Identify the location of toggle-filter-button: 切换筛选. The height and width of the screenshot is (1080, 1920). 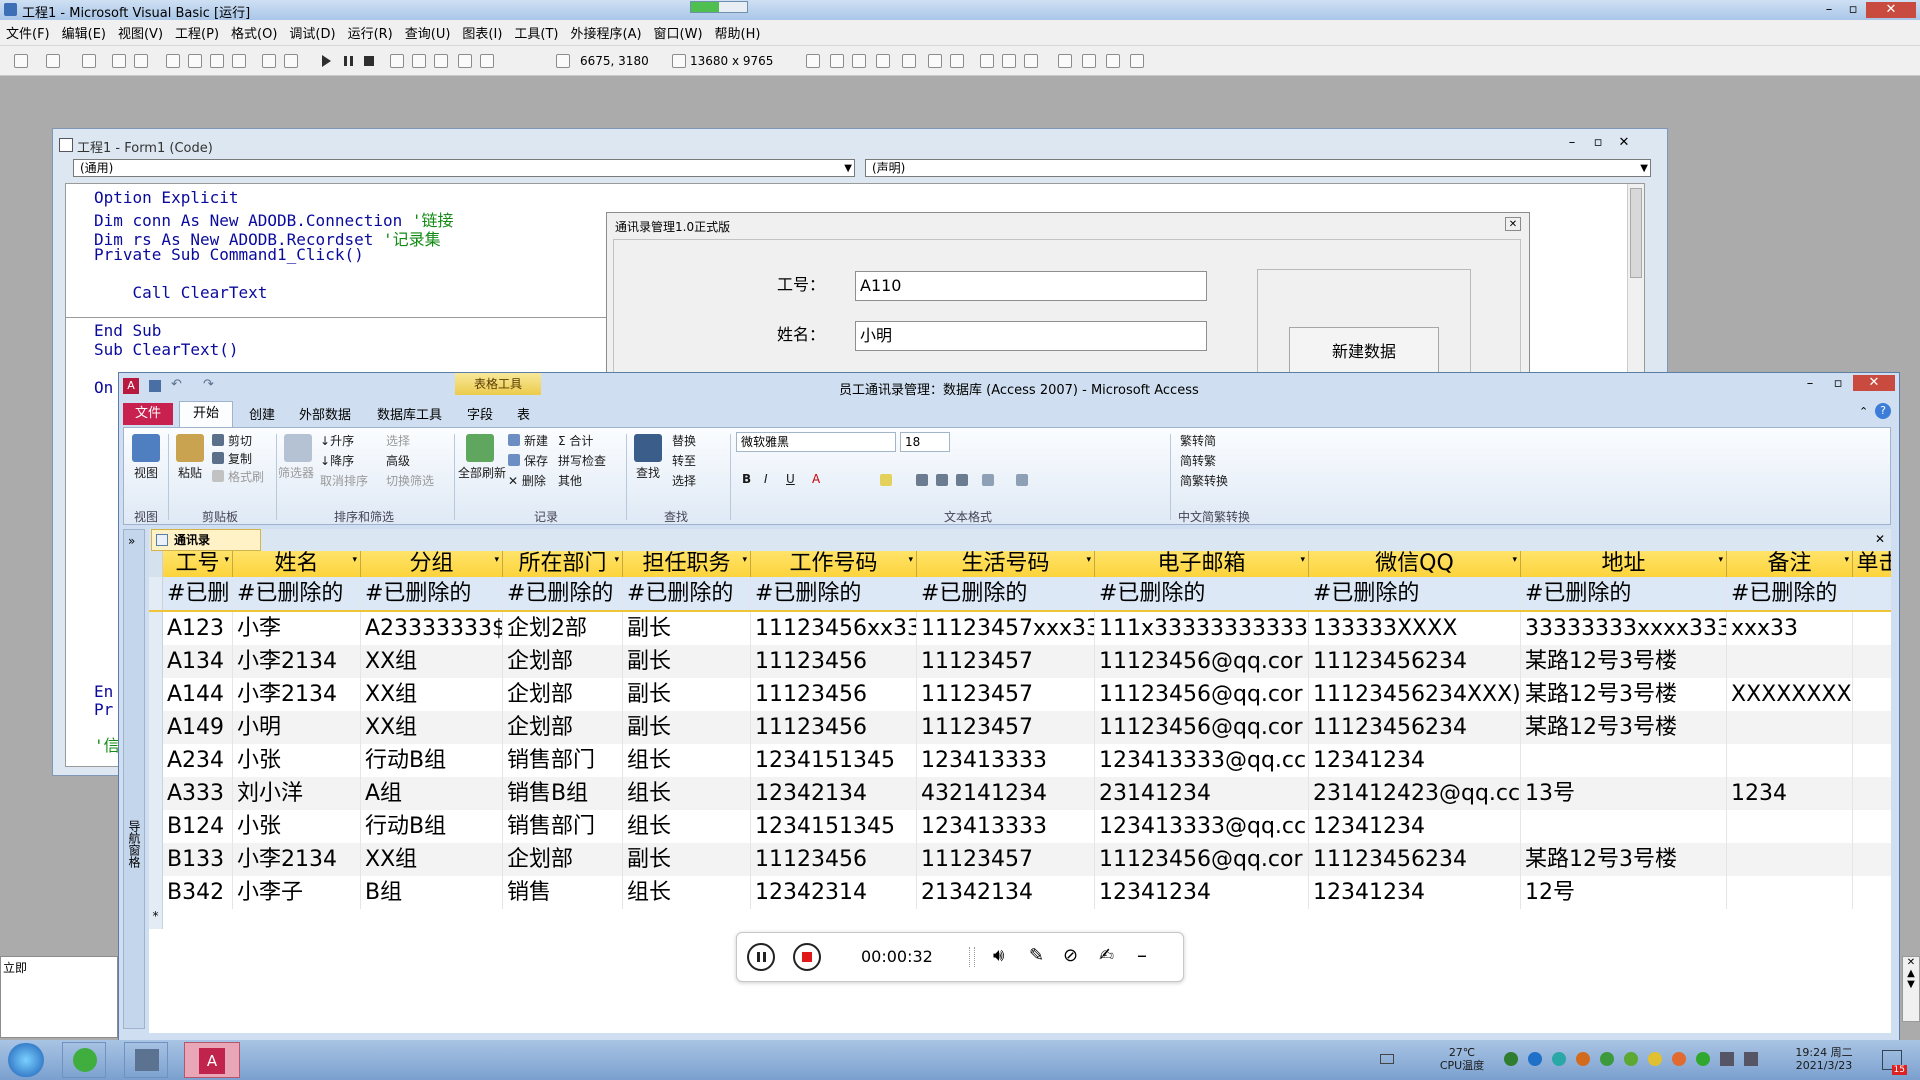
(410, 480).